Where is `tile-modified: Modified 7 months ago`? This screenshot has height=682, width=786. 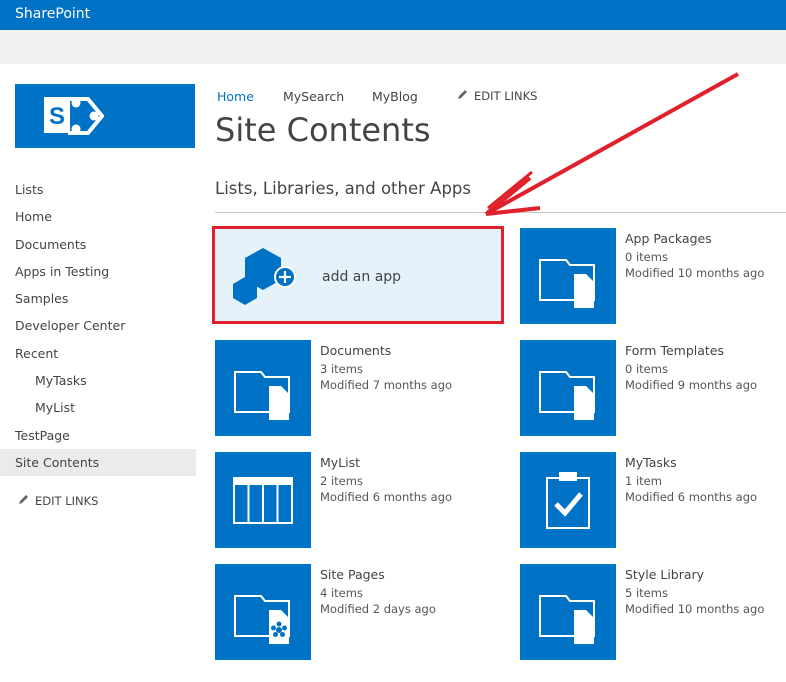 tile-modified: Modified 7 months ago is located at coordinates (386, 385).